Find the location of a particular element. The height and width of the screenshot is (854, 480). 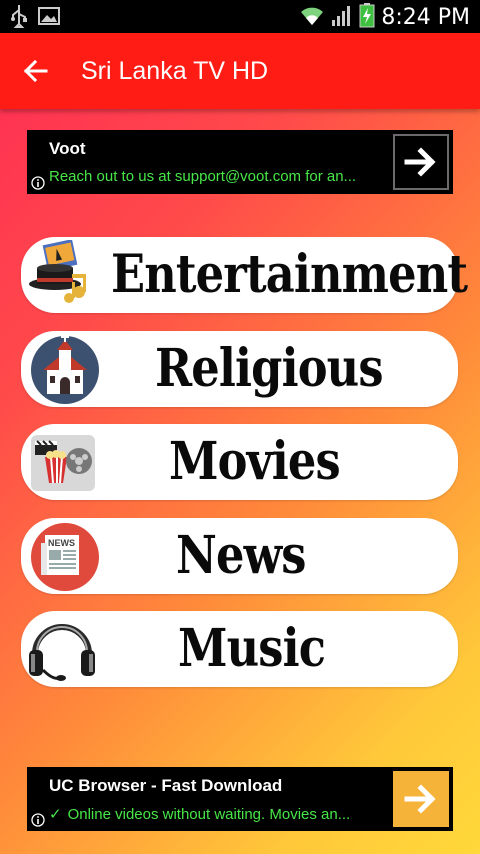

arrow-back-icon is located at coordinates (35, 71).